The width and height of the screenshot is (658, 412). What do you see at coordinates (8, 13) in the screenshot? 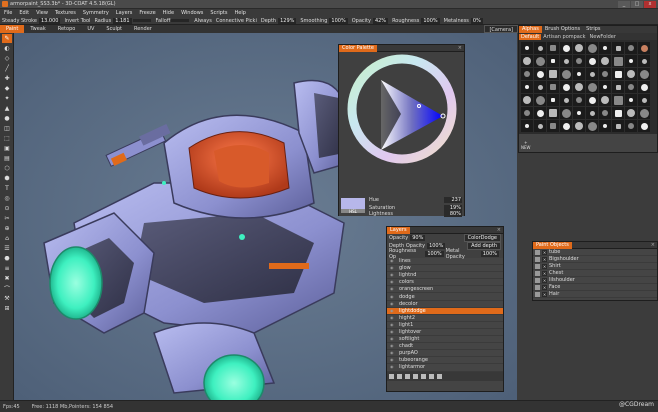
I see `menu-file: File` at bounding box center [8, 13].